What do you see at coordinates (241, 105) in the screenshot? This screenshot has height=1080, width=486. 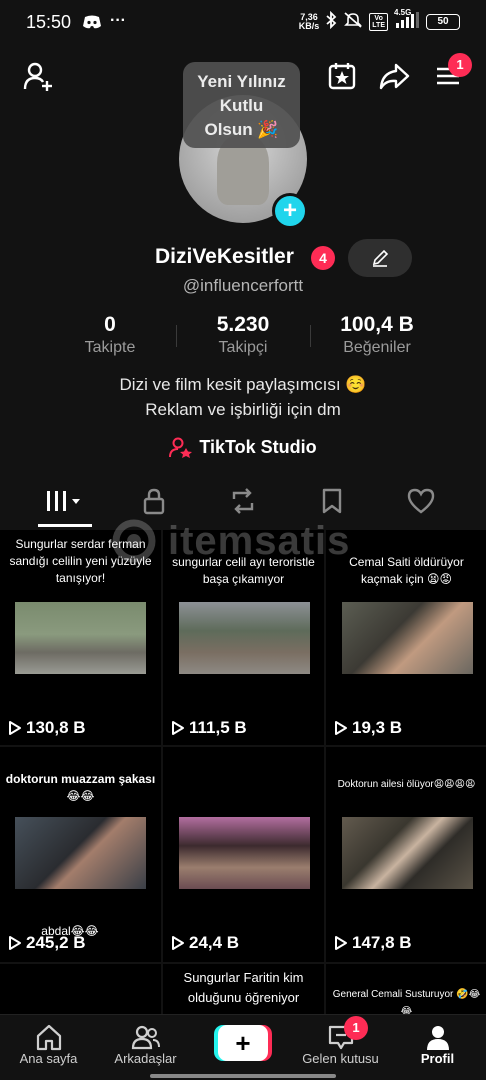 I see `new-year-tooltip: Yeni Yılınız Kutlu Olsun 🎉` at bounding box center [241, 105].